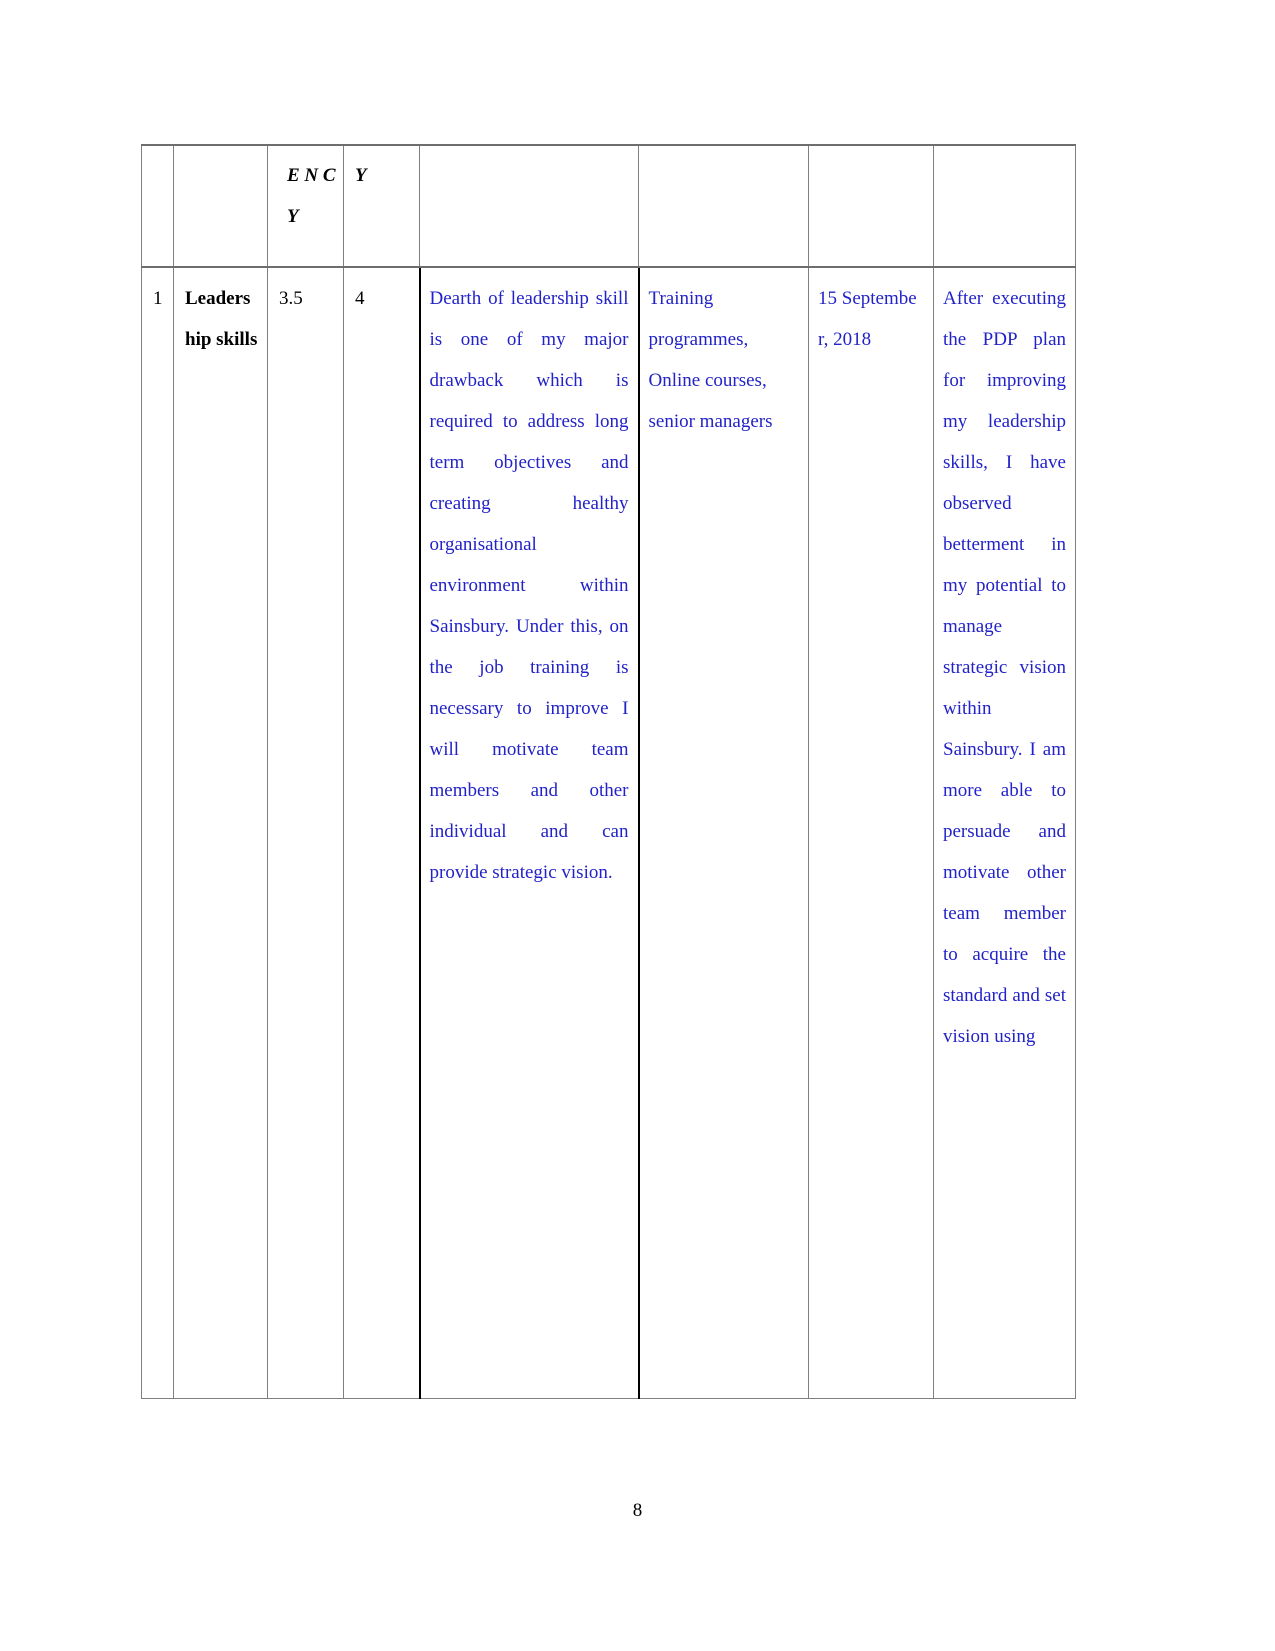 This screenshot has width=1275, height=1651. I want to click on cell-target-date: 15 September, 2018, so click(871, 832).